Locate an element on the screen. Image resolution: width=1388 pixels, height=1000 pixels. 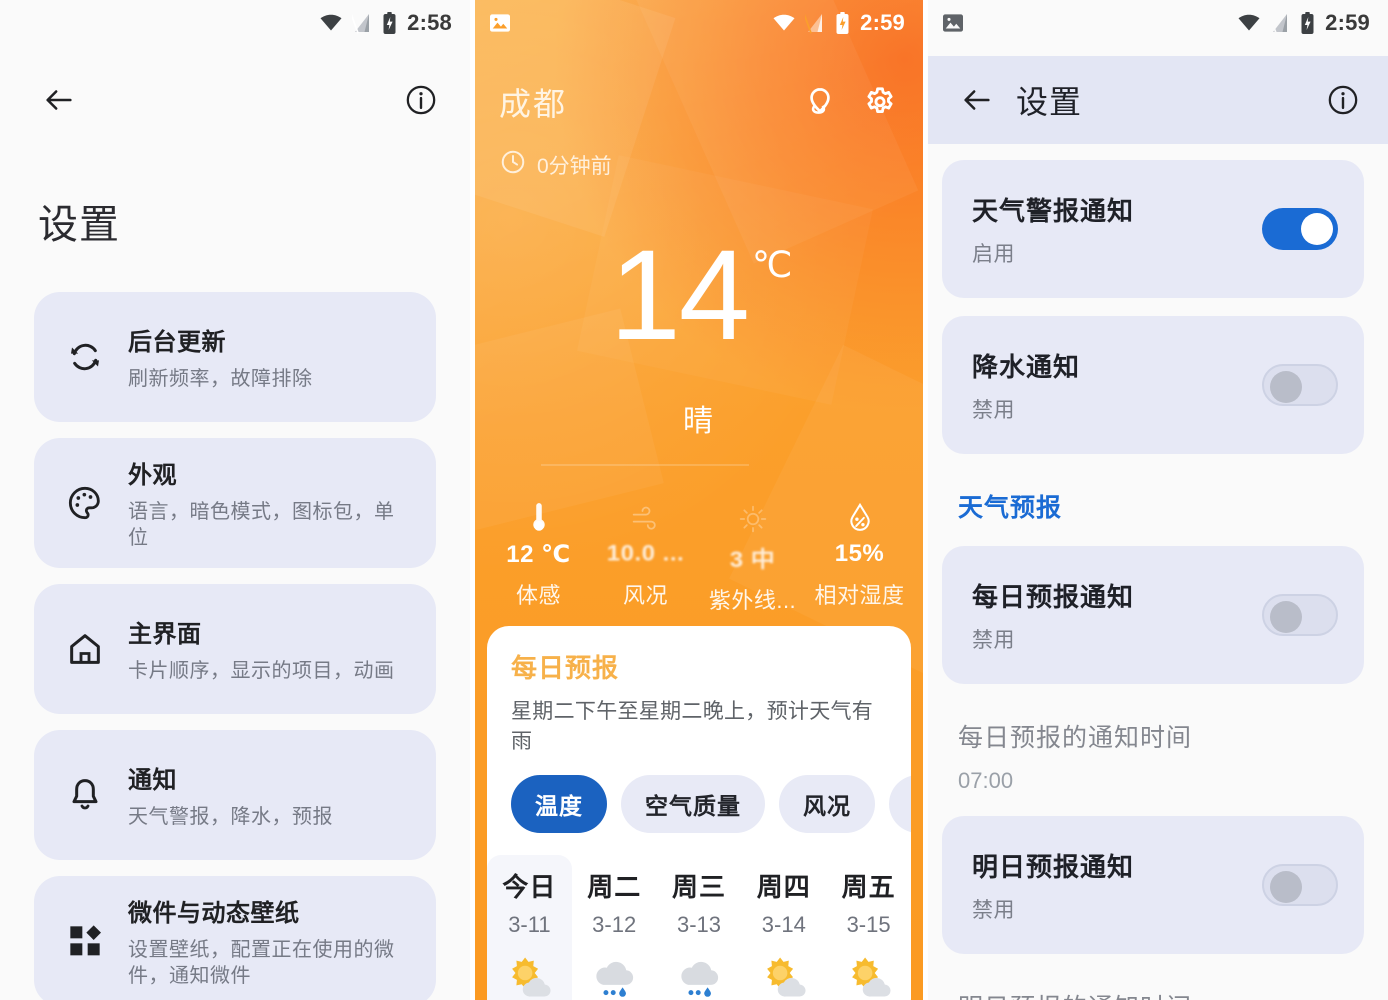
wifi-icon is located at coordinates (1249, 23).